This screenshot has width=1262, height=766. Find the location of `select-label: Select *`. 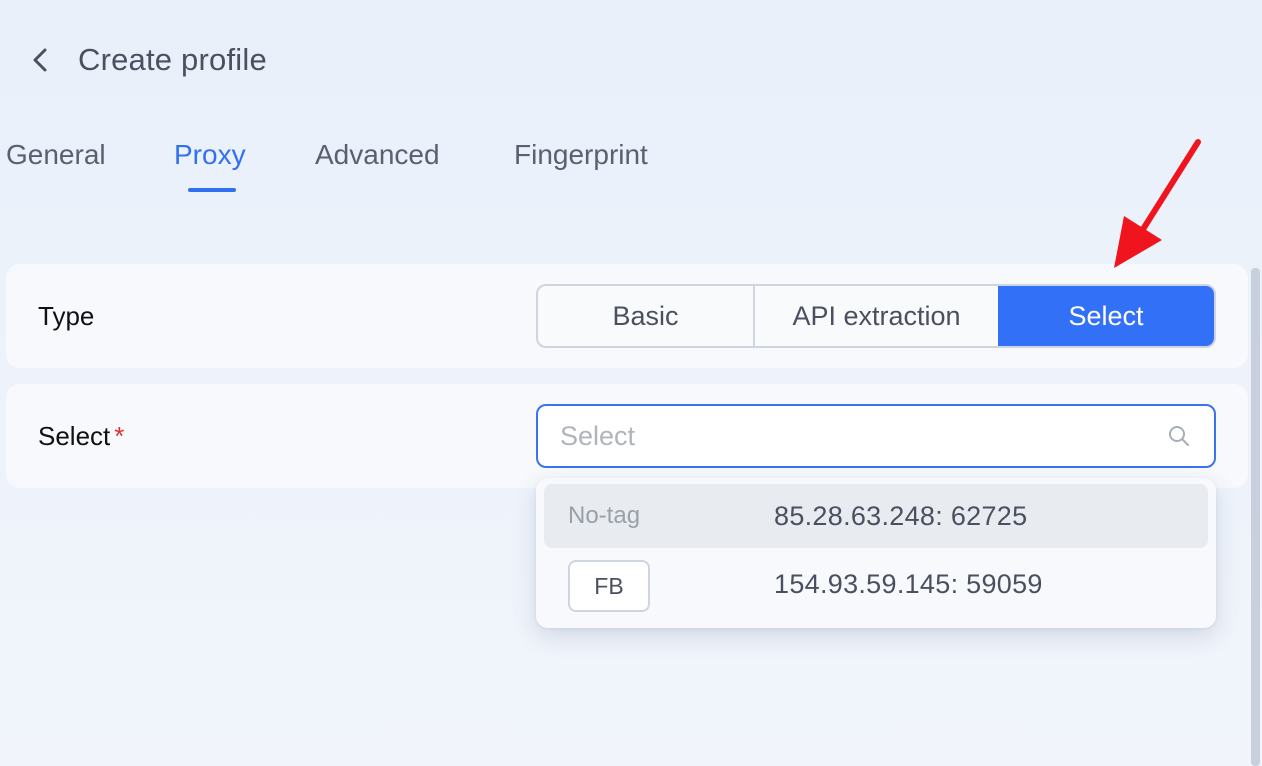

select-label: Select * is located at coordinates (81, 436).